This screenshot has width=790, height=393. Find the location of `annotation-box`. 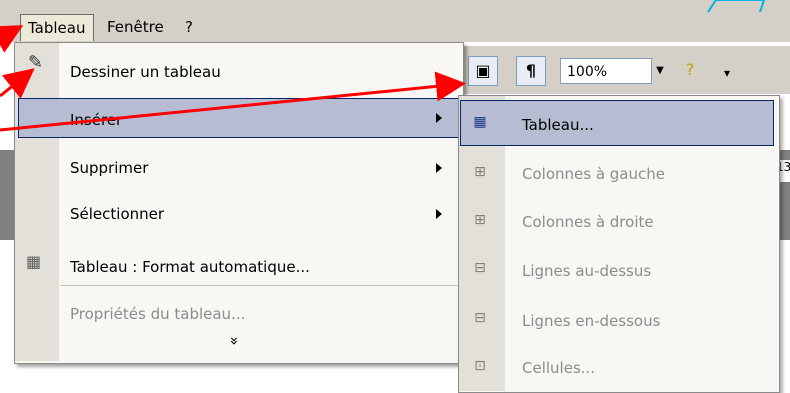

annotation-box is located at coordinates (736, 6).